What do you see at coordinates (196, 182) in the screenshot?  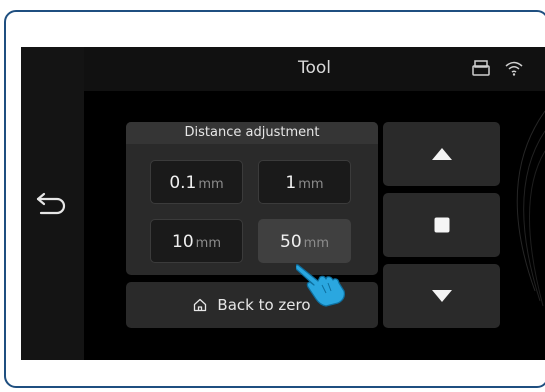 I see `distance-option-0.1mm: 0.1 mm` at bounding box center [196, 182].